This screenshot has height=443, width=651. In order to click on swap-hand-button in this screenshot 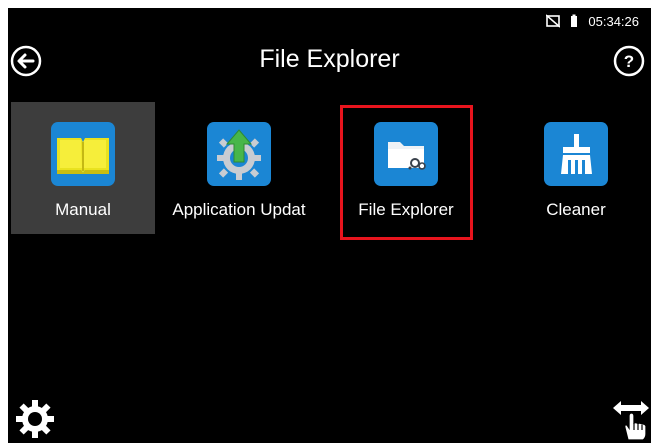, I will do `click(631, 419)`.